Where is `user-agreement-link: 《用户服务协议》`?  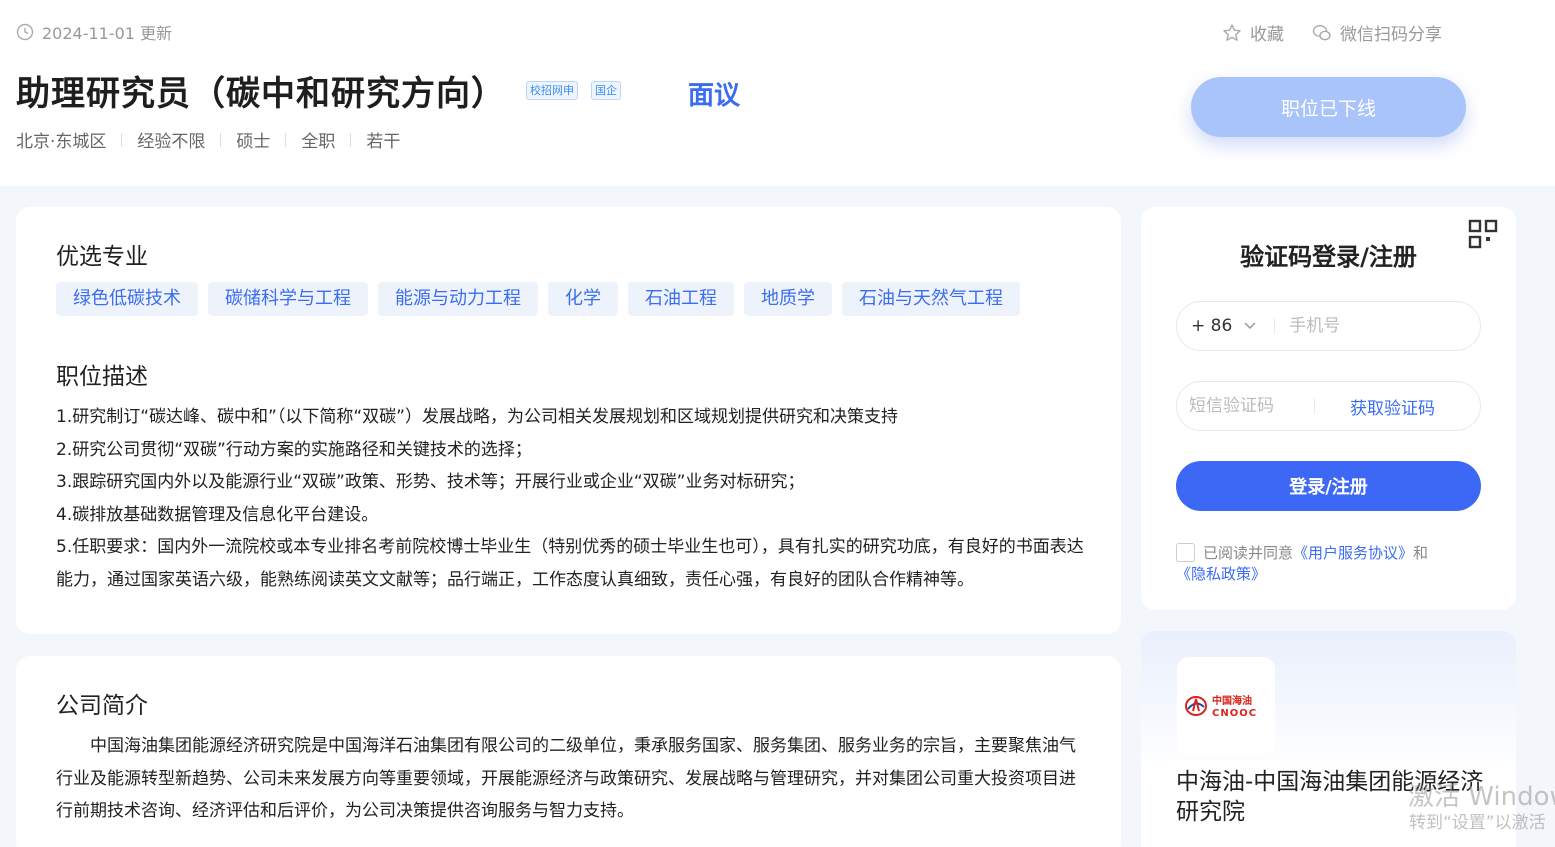 user-agreement-link: 《用户服务协议》 is located at coordinates (1353, 553).